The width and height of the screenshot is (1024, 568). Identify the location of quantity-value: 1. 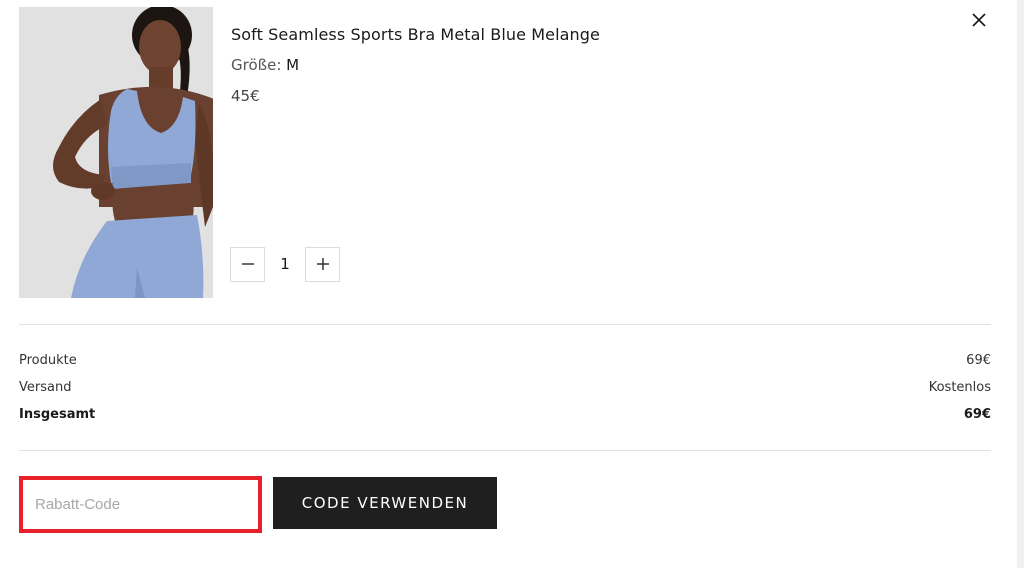
(285, 264).